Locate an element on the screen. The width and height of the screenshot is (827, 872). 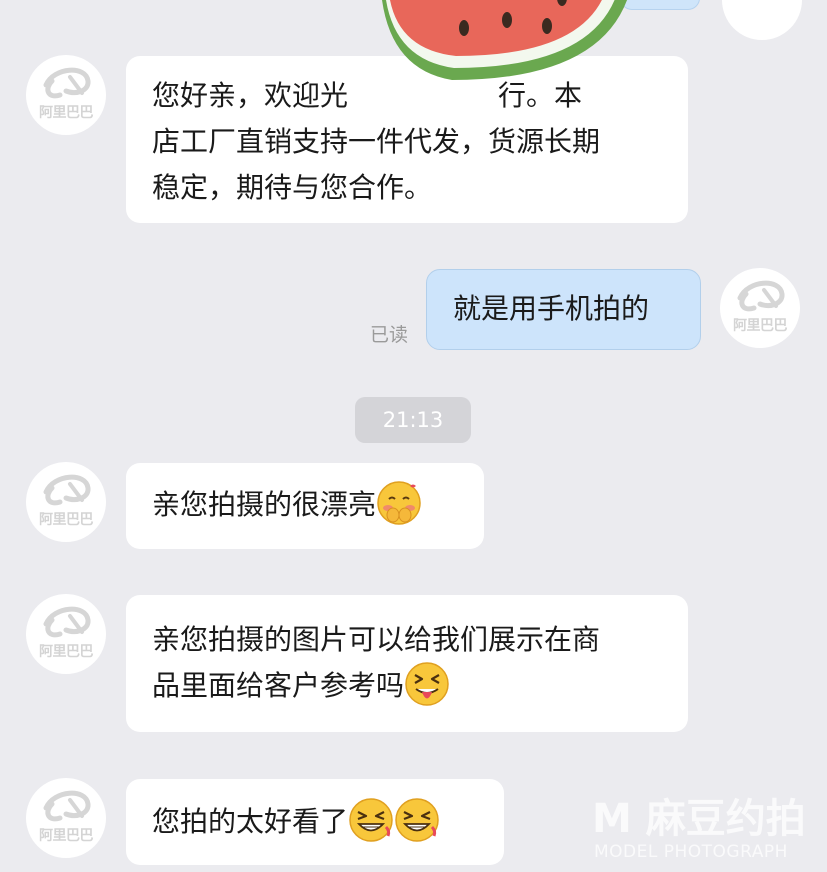
message-line: 您拍的太好看了 is located at coordinates (315, 822).